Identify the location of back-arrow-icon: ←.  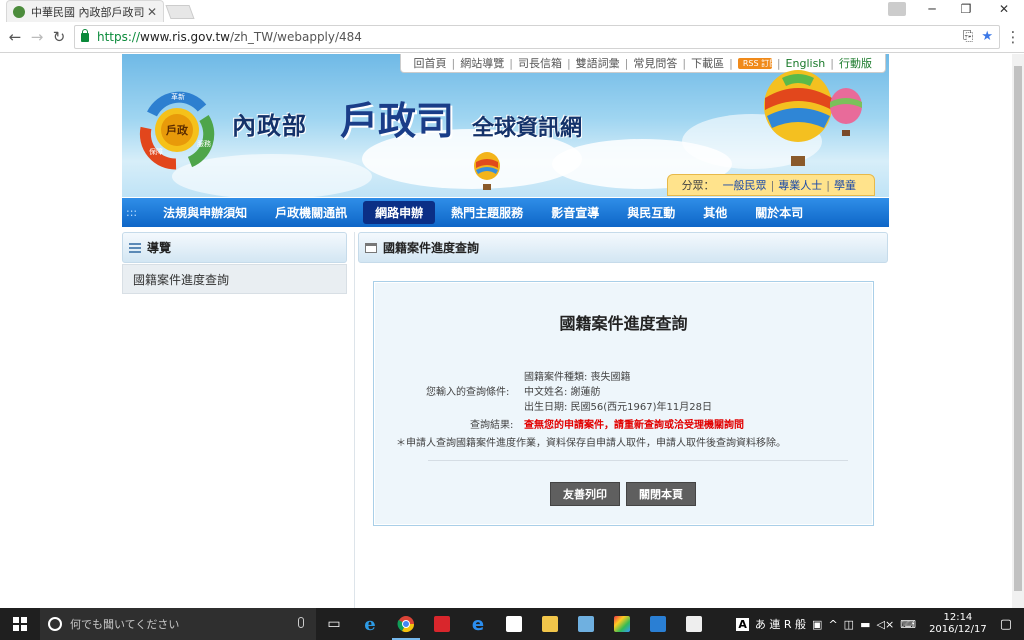
(15, 37).